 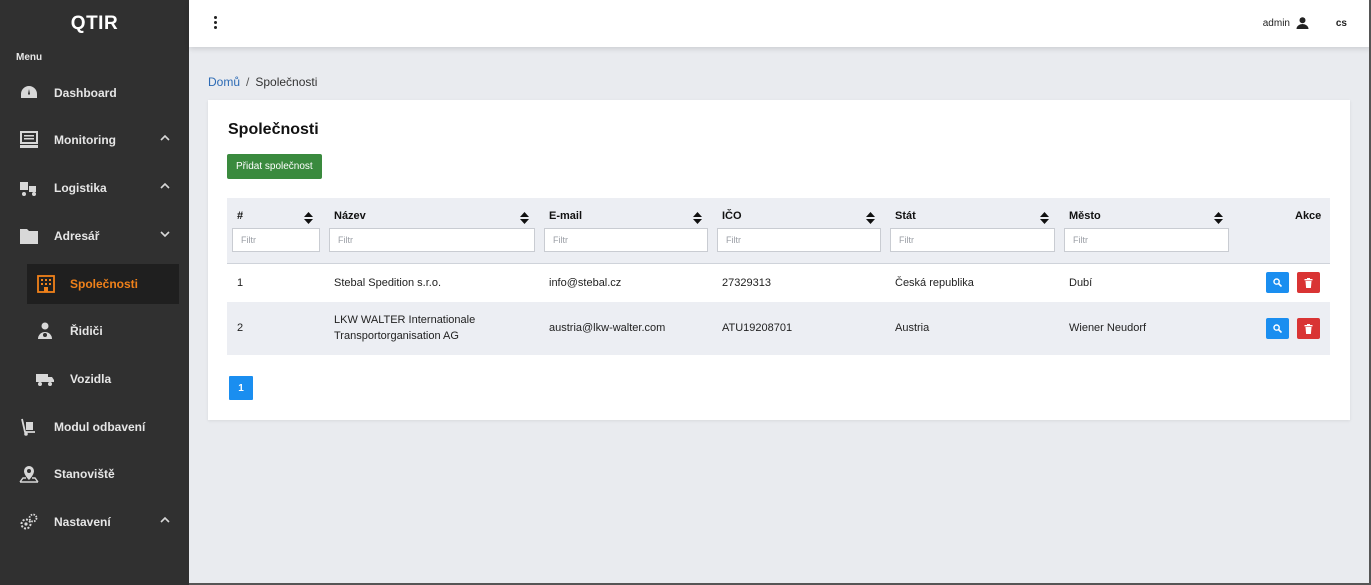 I want to click on map-pin-icon, so click(x=29, y=474).